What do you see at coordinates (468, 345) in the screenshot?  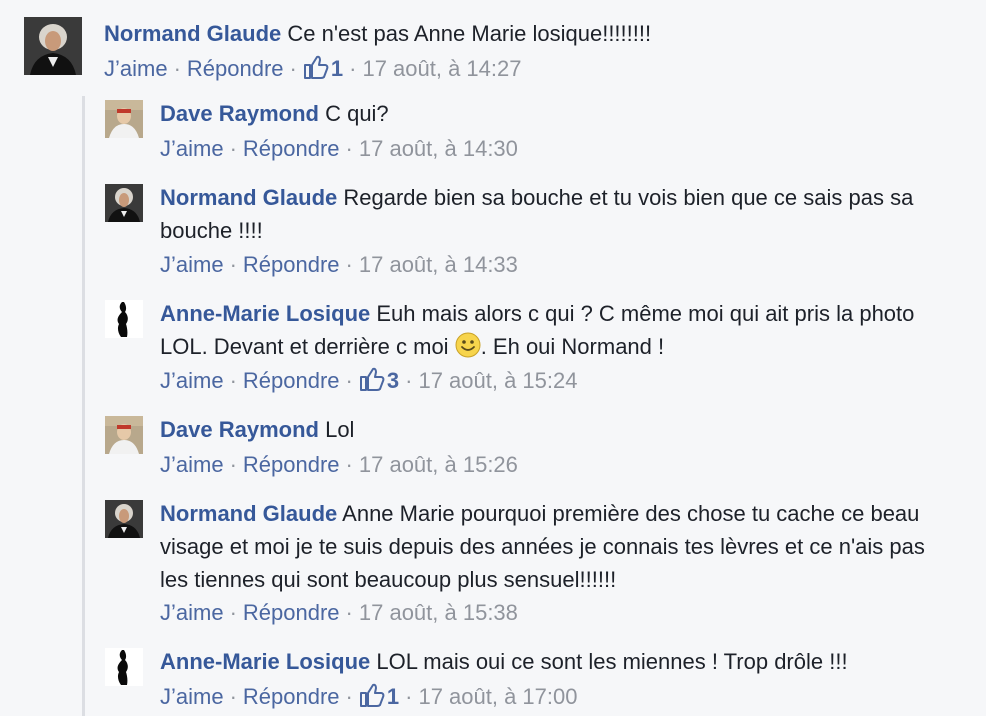 I see `smiley-emoji` at bounding box center [468, 345].